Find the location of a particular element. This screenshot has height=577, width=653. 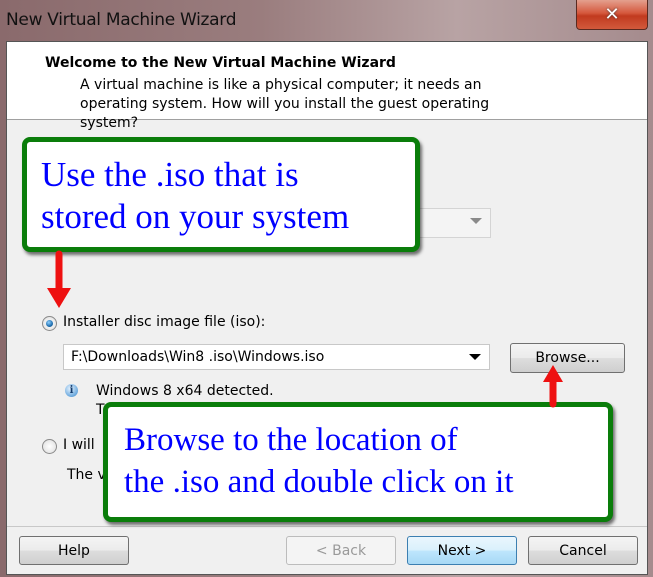

iso-path-combo: F:\Downloads\Win8 .iso\Windows.iso is located at coordinates (276, 357).